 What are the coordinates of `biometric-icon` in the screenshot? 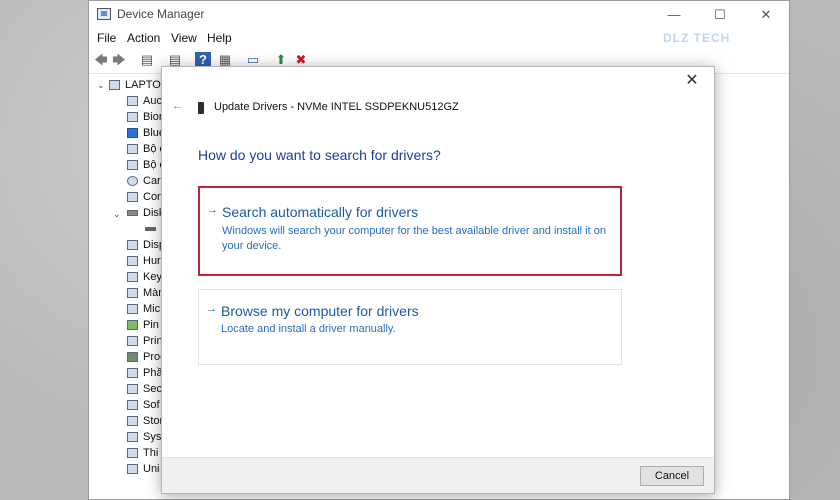 It's located at (132, 117).